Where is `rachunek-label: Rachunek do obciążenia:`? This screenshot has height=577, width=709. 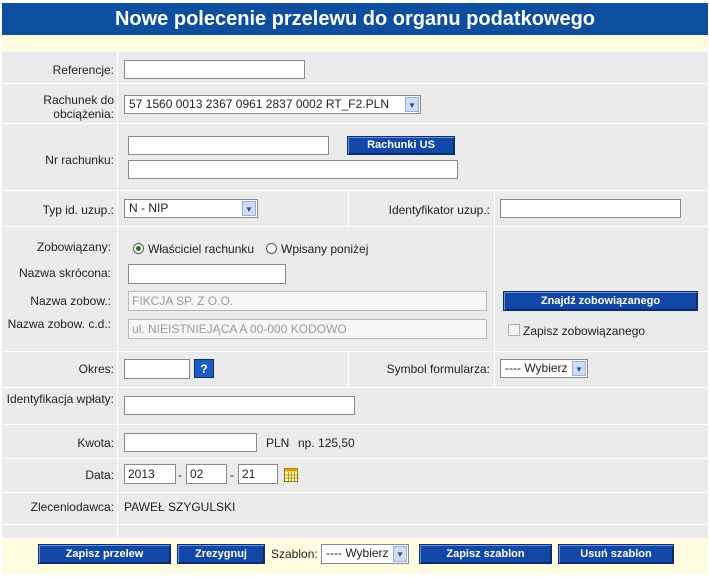
rachunek-label: Rachunek do obciążenia: is located at coordinates (78, 107).